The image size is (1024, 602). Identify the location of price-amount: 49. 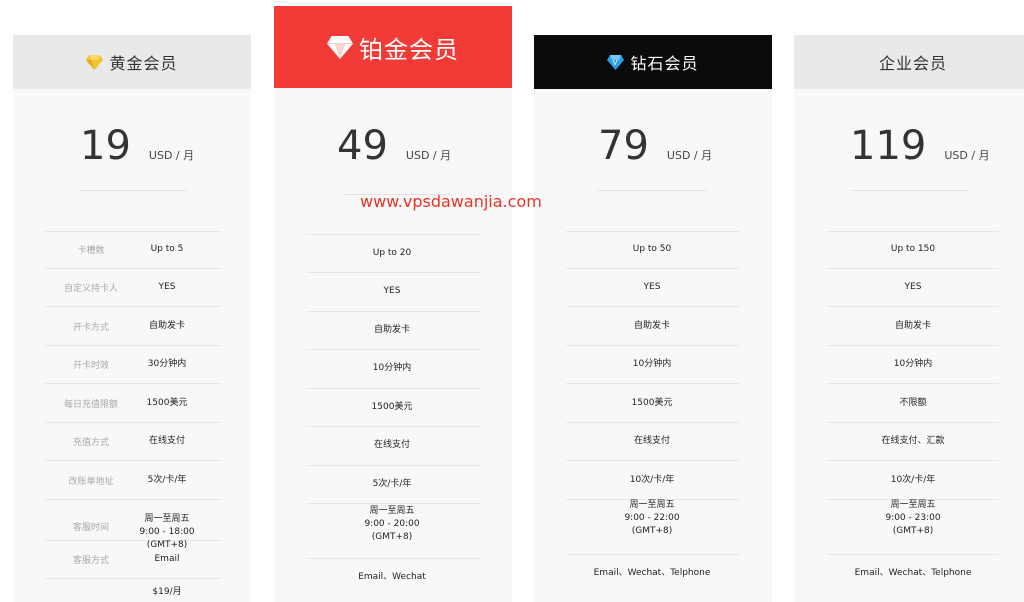
(362, 146).